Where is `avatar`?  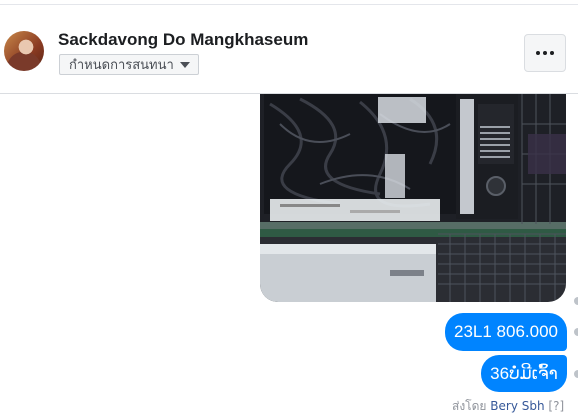 avatar is located at coordinates (24, 51).